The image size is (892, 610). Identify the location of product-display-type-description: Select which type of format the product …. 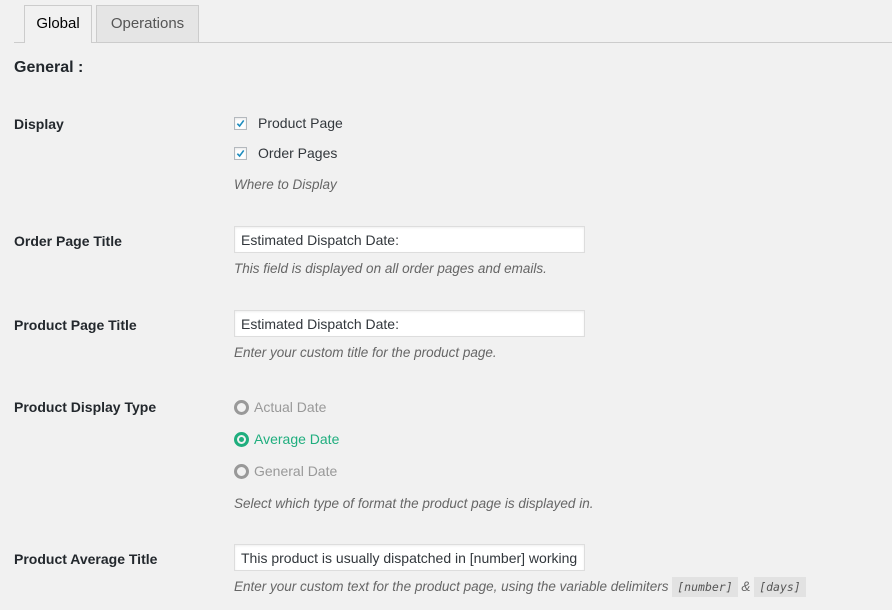
(414, 503).